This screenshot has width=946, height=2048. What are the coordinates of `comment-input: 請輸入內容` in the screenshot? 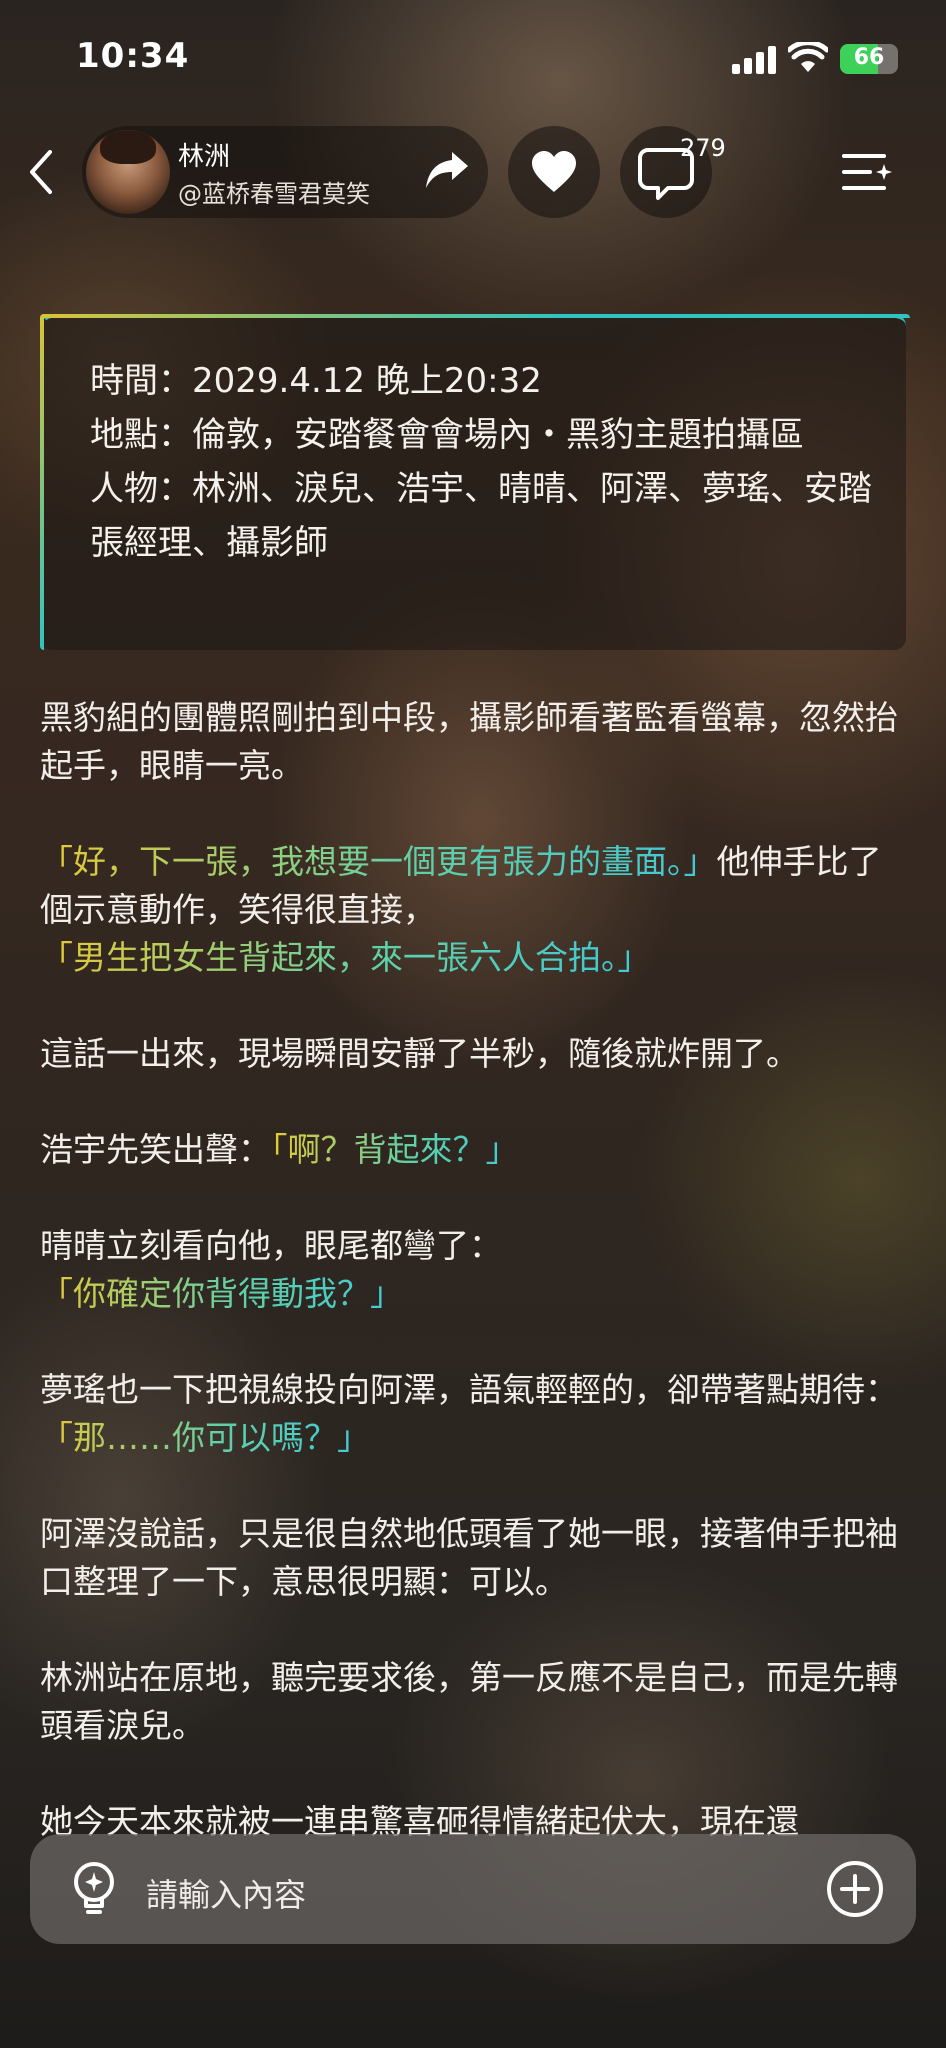 It's located at (226, 1893).